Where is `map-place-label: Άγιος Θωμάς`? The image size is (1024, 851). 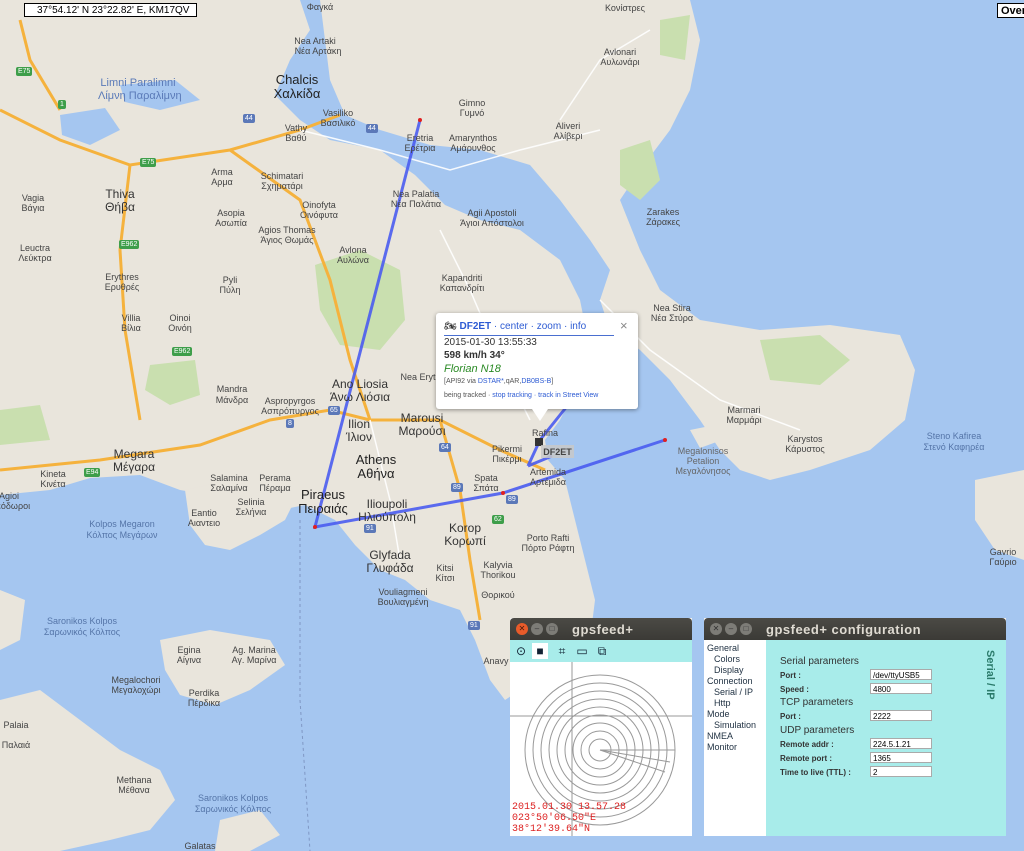
map-place-label: Άγιος Θωμάς is located at coordinates (287, 240).